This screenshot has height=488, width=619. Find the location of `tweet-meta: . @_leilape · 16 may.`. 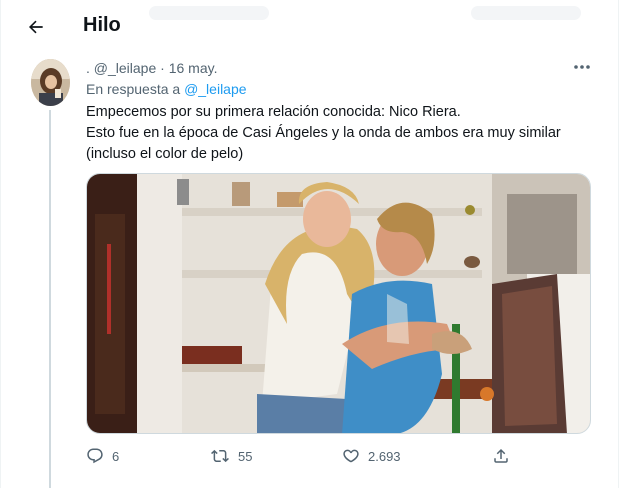

tweet-meta: . @_leilape · 16 may. is located at coordinates (151, 68).